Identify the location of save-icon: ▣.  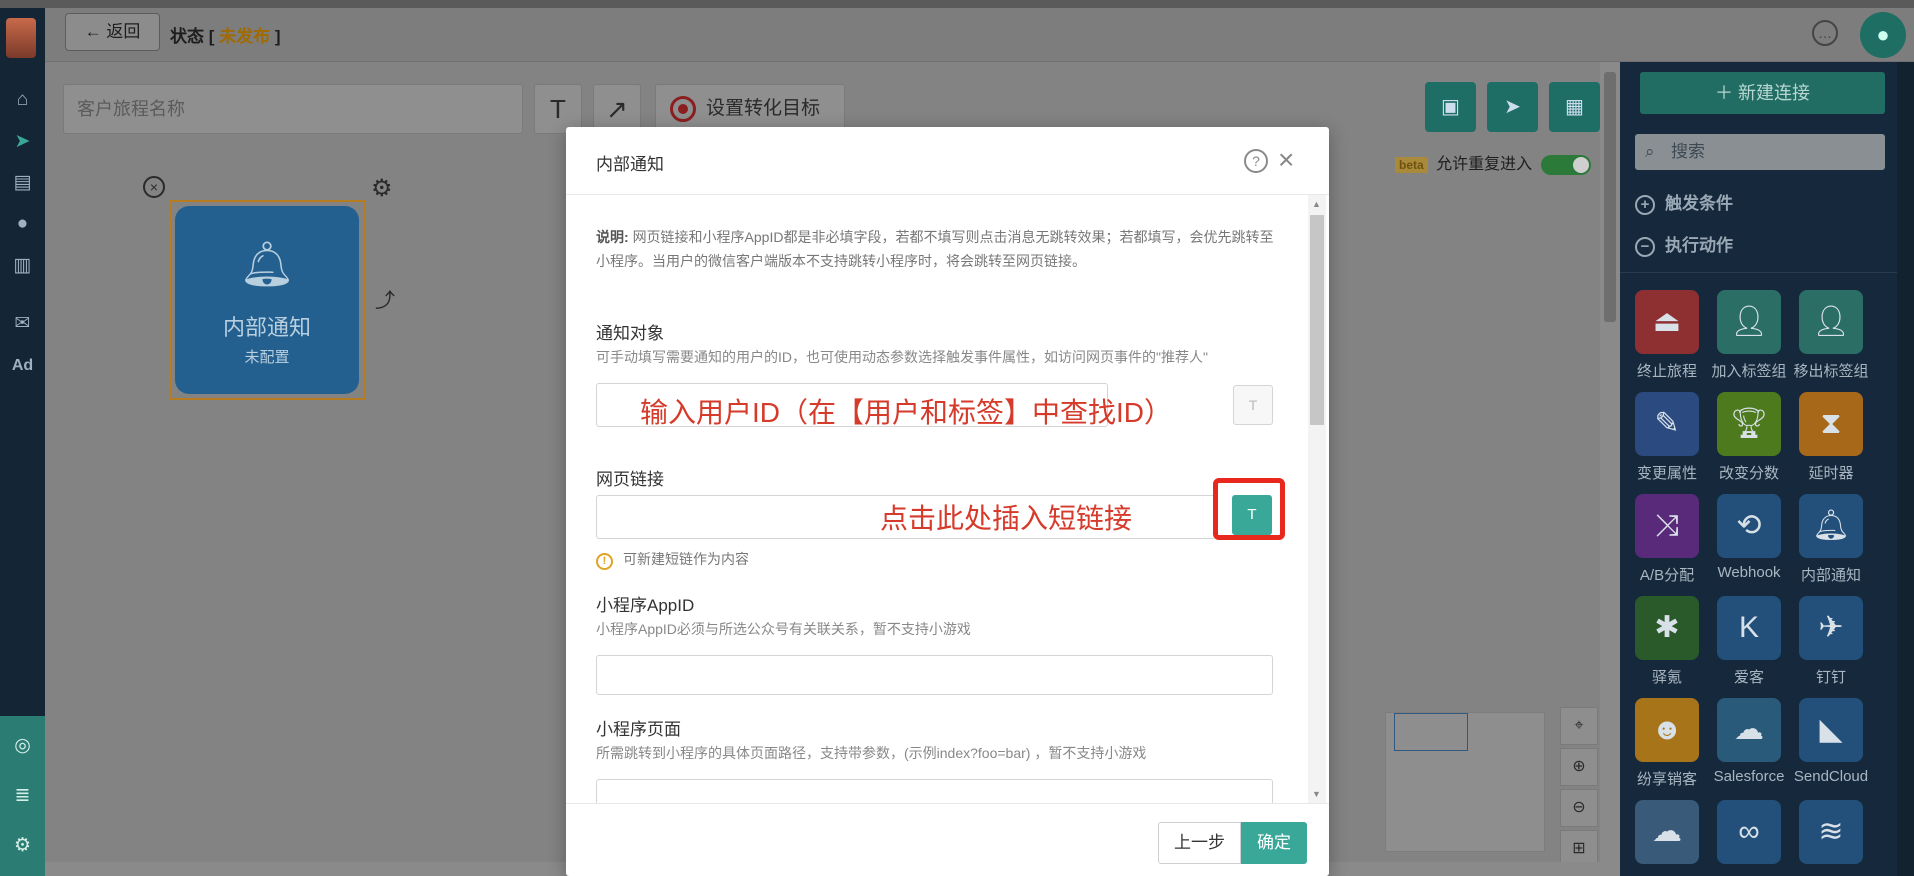
(1450, 107).